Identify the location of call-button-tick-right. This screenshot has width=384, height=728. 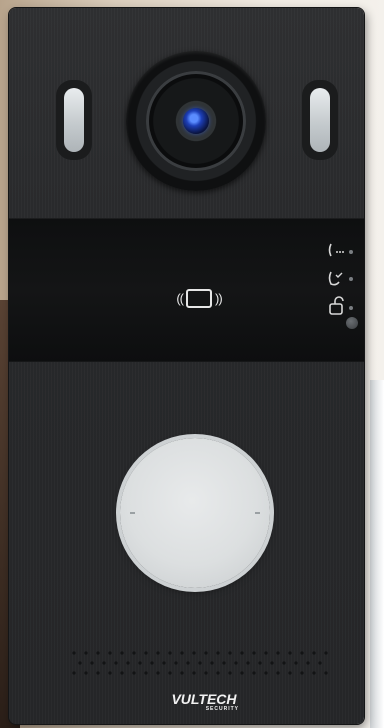
(257, 513).